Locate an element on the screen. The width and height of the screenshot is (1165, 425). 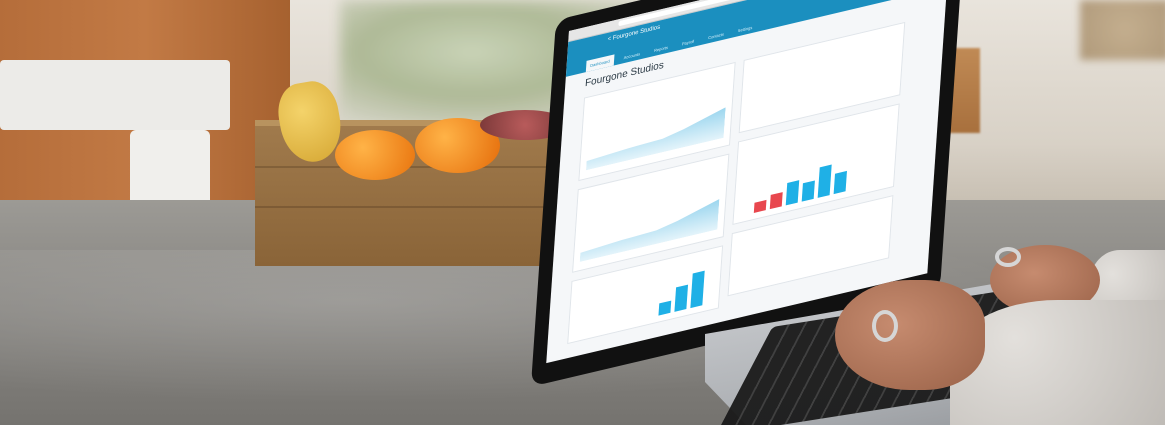
white-counter-shelf is located at coordinates (115, 95).